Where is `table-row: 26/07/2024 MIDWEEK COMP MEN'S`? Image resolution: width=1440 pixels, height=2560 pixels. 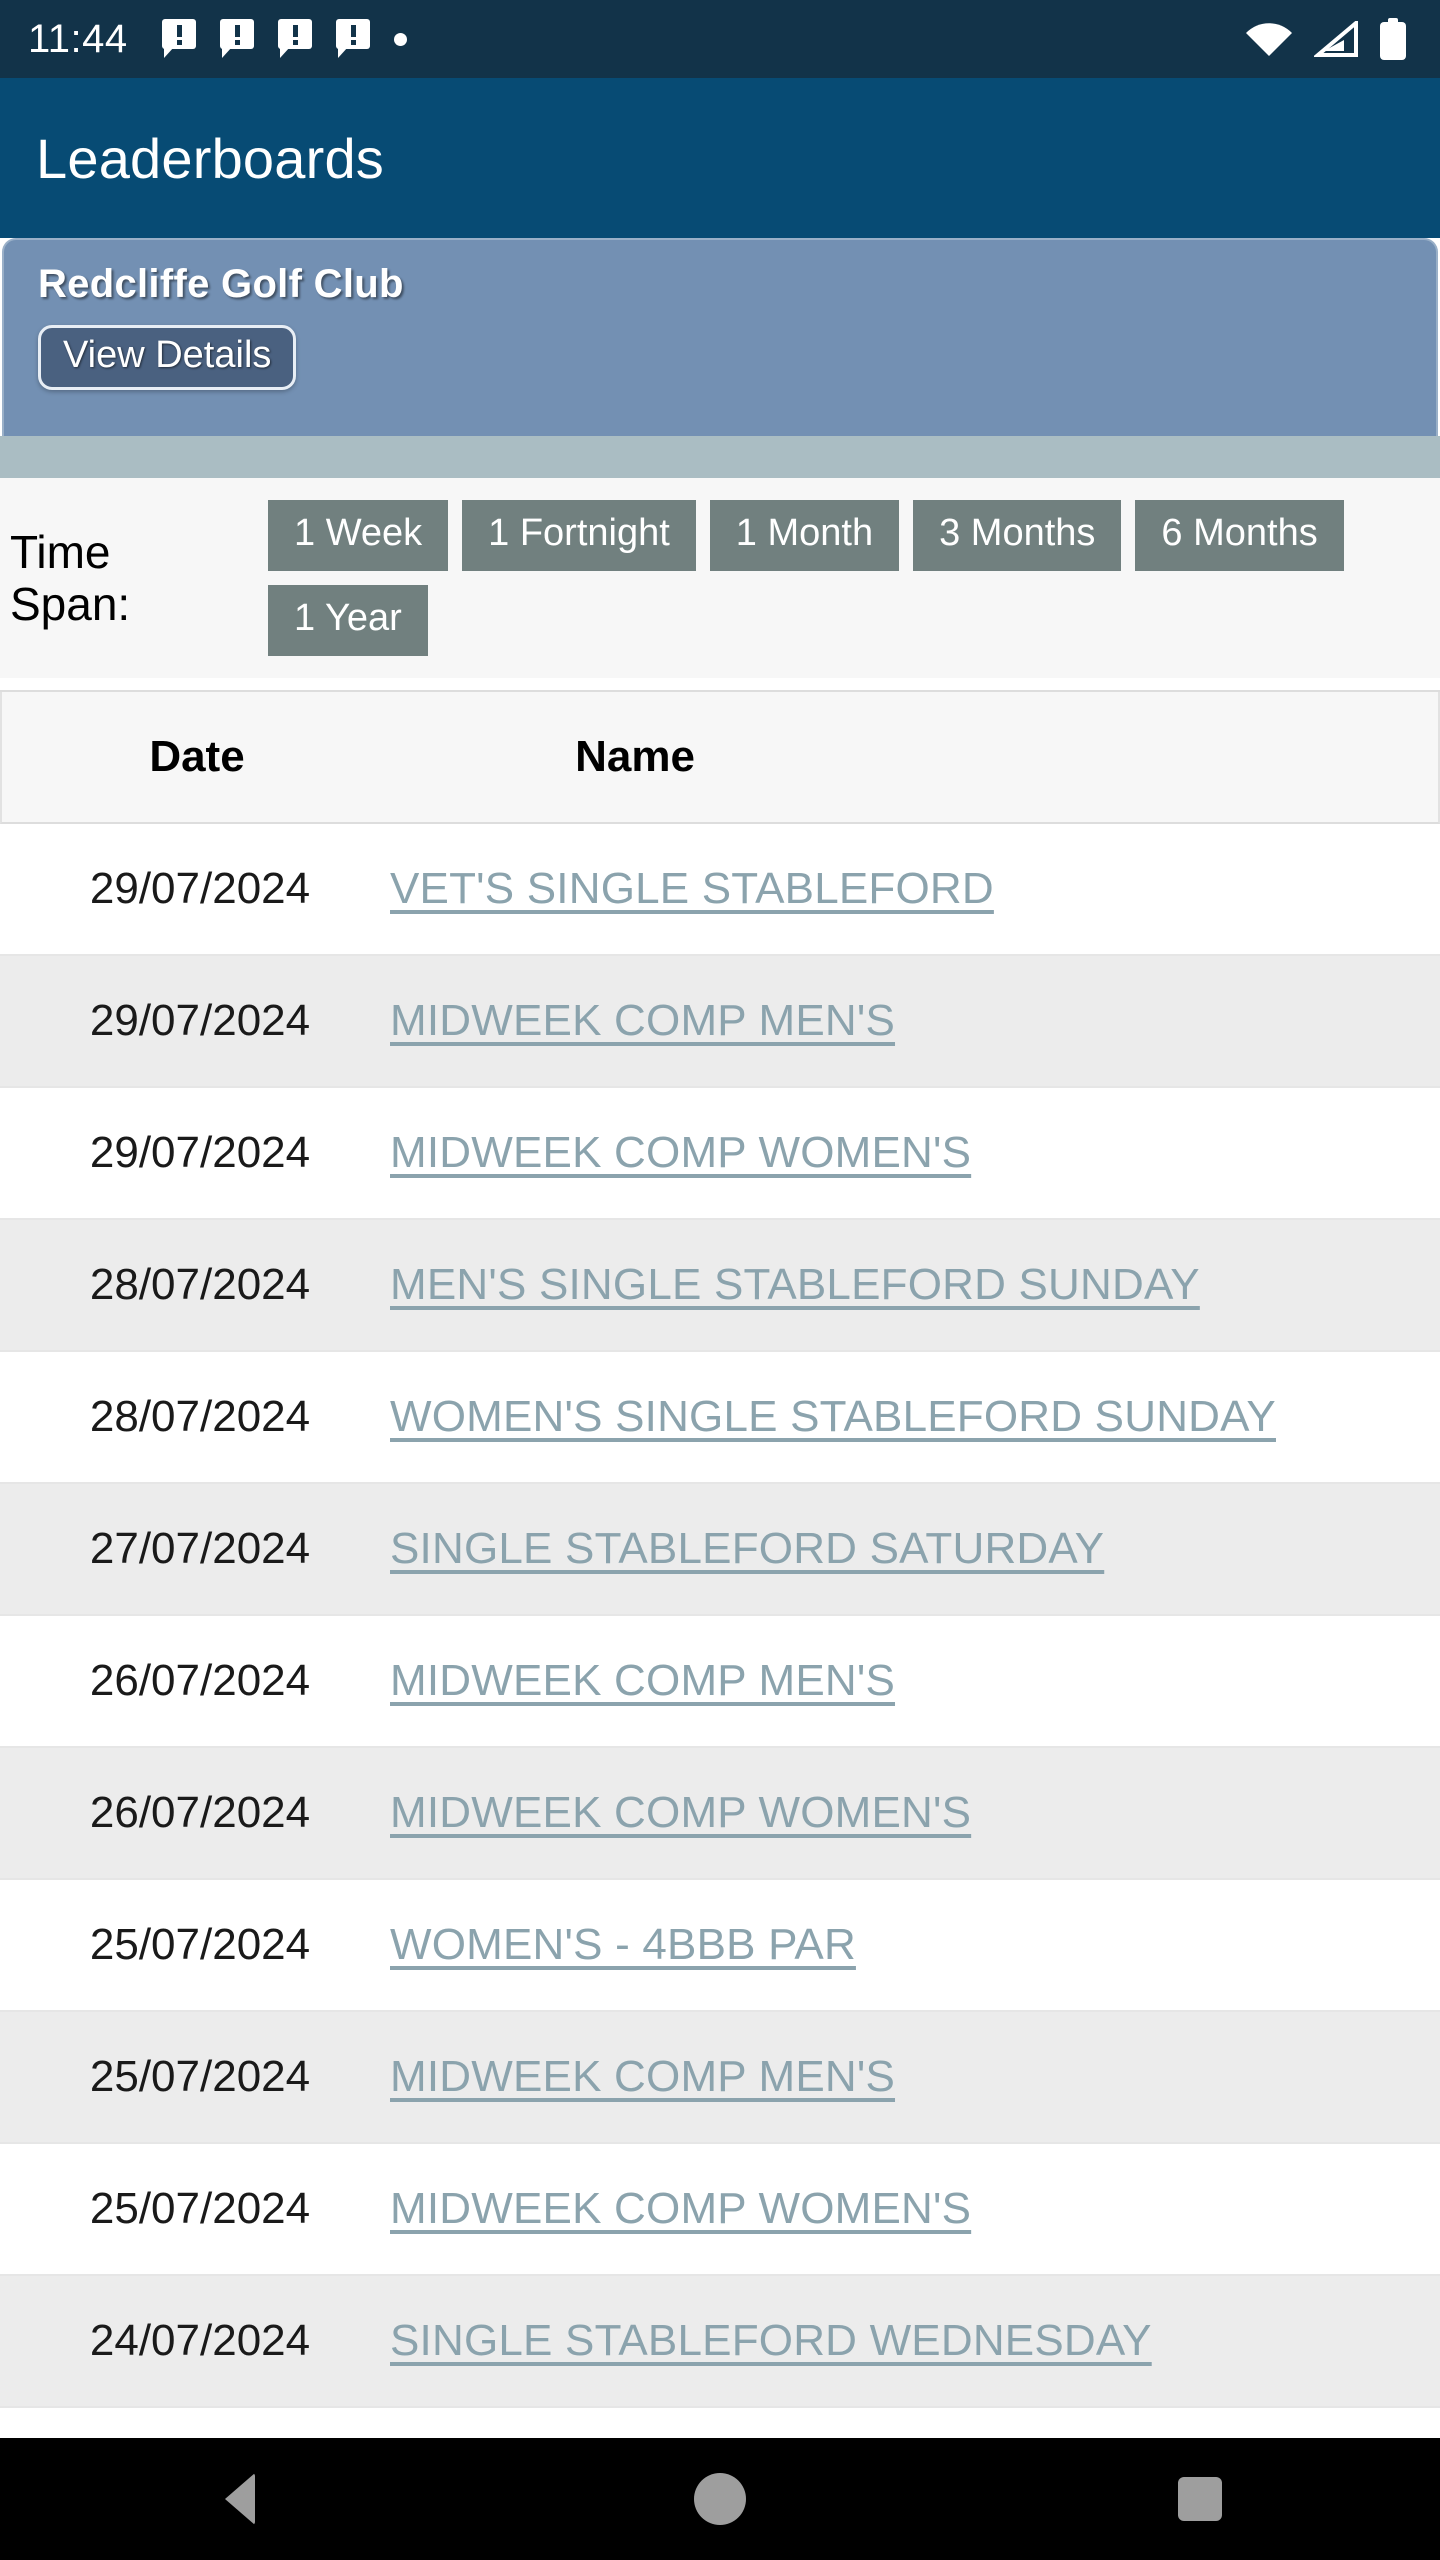 table-row: 26/07/2024 MIDWEEK COMP MEN'S is located at coordinates (720, 1682).